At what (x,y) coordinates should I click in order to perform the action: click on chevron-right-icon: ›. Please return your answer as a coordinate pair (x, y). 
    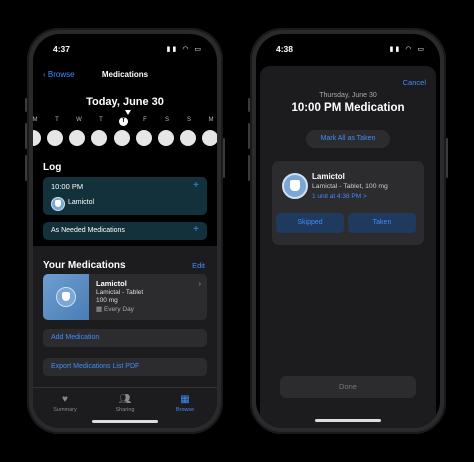
    Looking at the image, I should click on (199, 283).